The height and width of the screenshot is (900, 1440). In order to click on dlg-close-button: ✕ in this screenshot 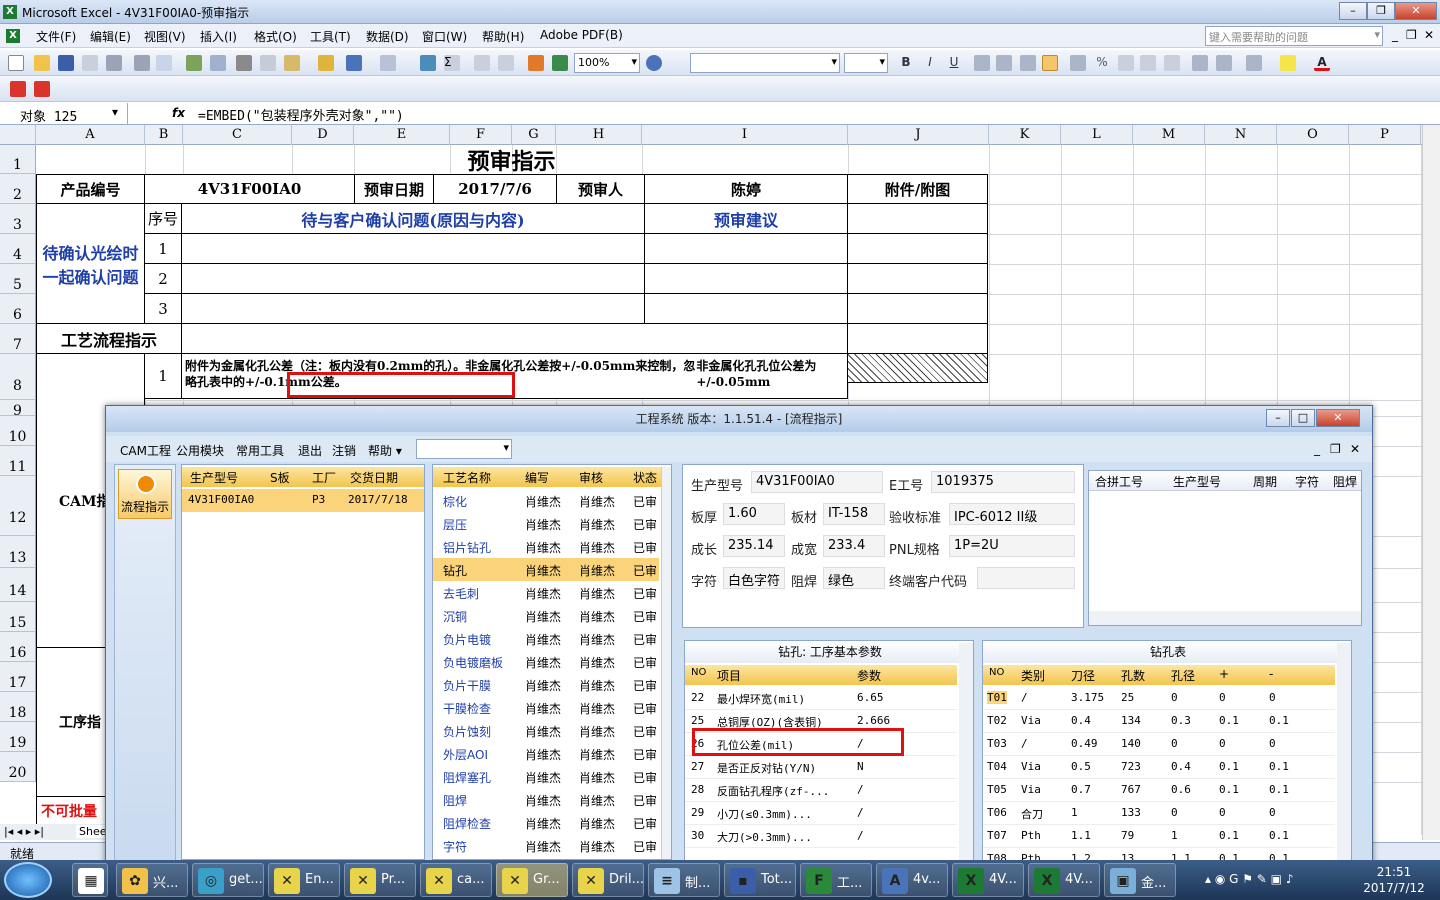, I will do `click(1338, 418)`.